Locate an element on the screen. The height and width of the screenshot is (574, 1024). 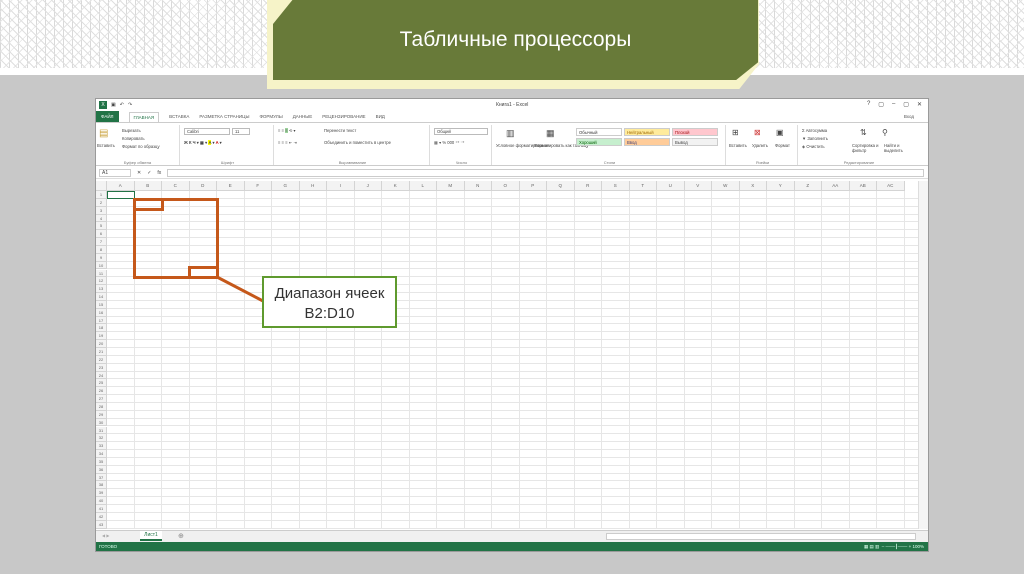
callout-connector is located at coordinates (240, 289).